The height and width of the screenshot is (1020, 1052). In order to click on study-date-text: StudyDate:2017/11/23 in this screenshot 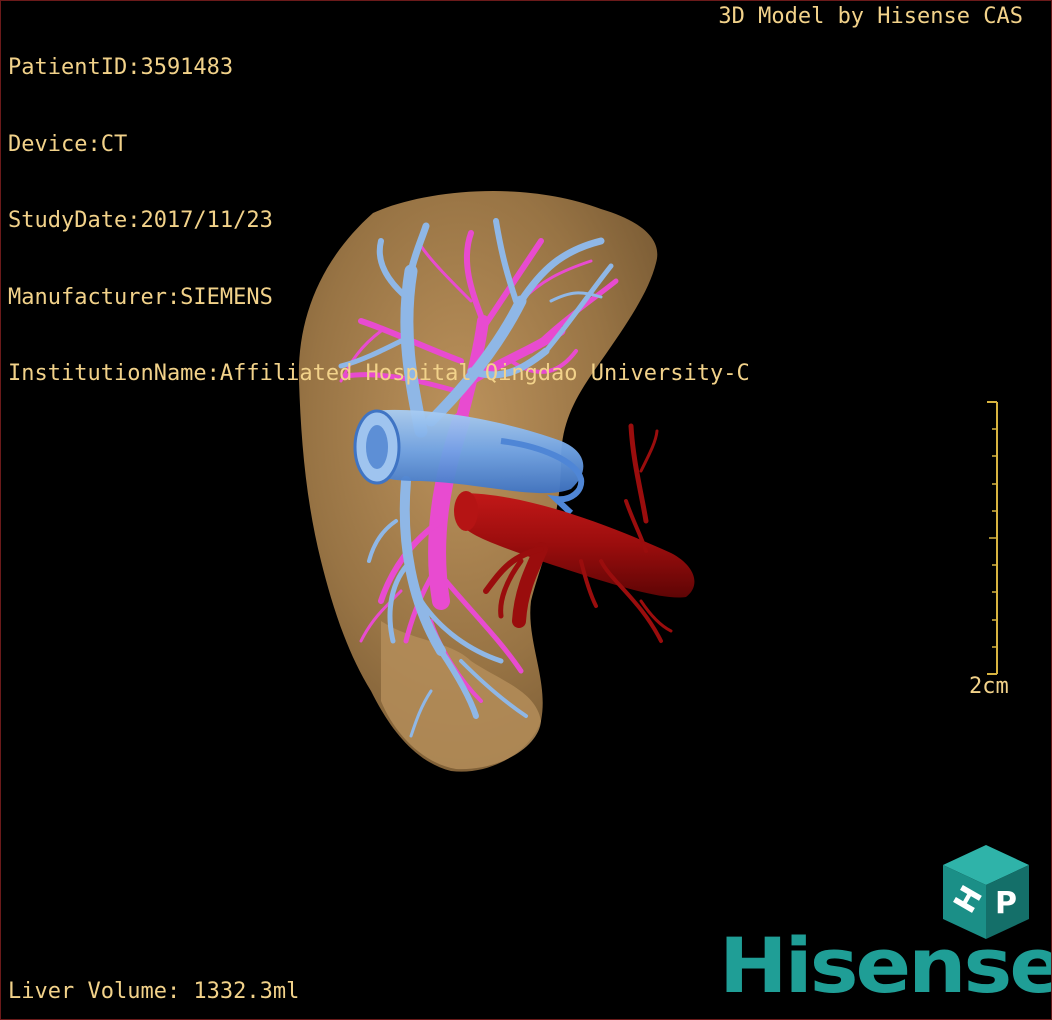, I will do `click(140, 220)`.